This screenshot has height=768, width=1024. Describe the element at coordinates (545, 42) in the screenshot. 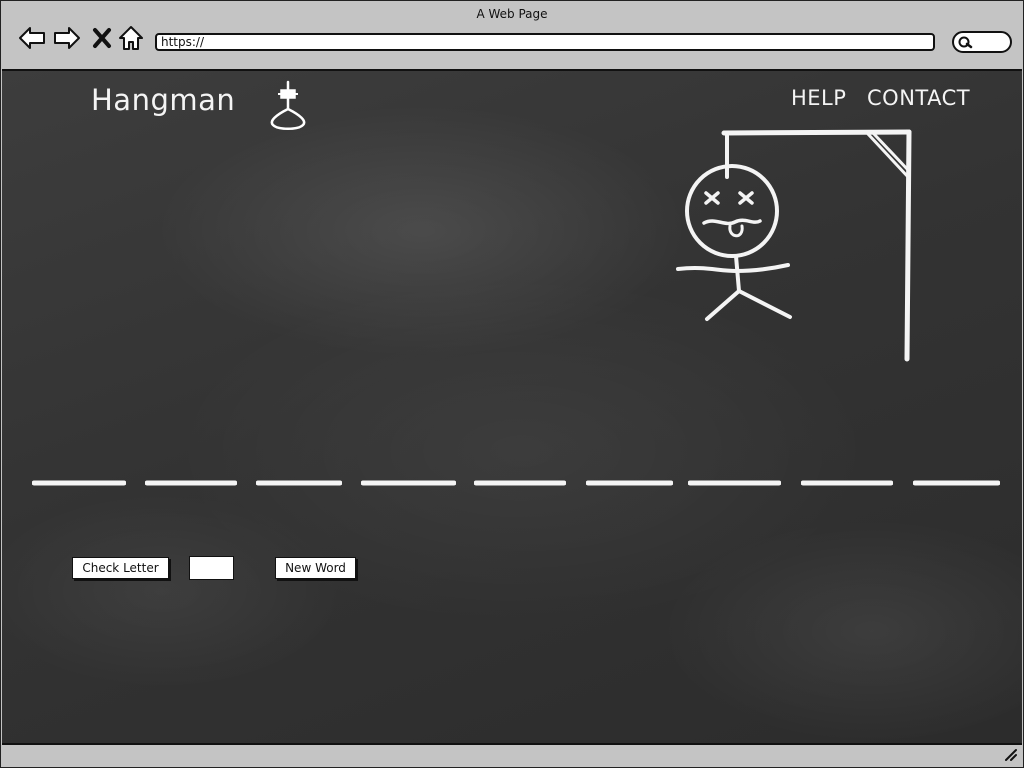

I see `address-bar` at that location.